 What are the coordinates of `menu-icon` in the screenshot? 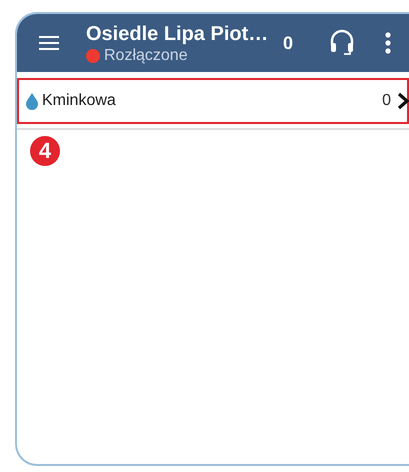 It's located at (49, 43).